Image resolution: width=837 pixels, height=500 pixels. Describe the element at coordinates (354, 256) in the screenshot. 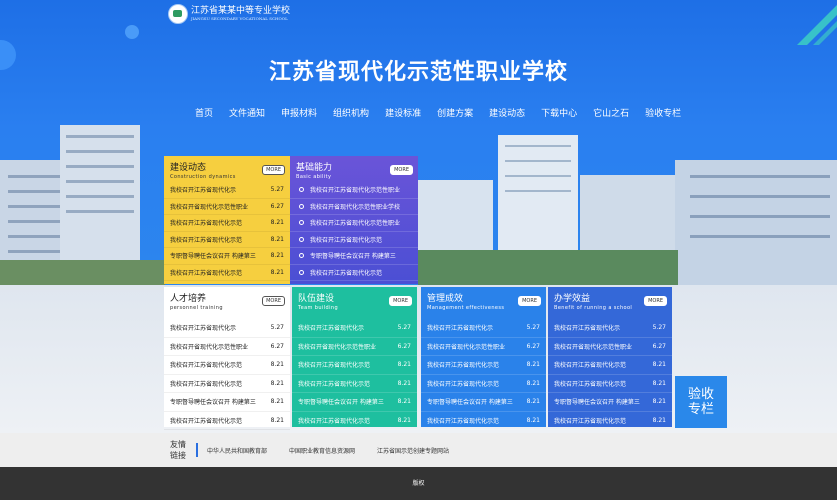

I see `list-item: 专职督导聘任会议召开 构建第三` at that location.